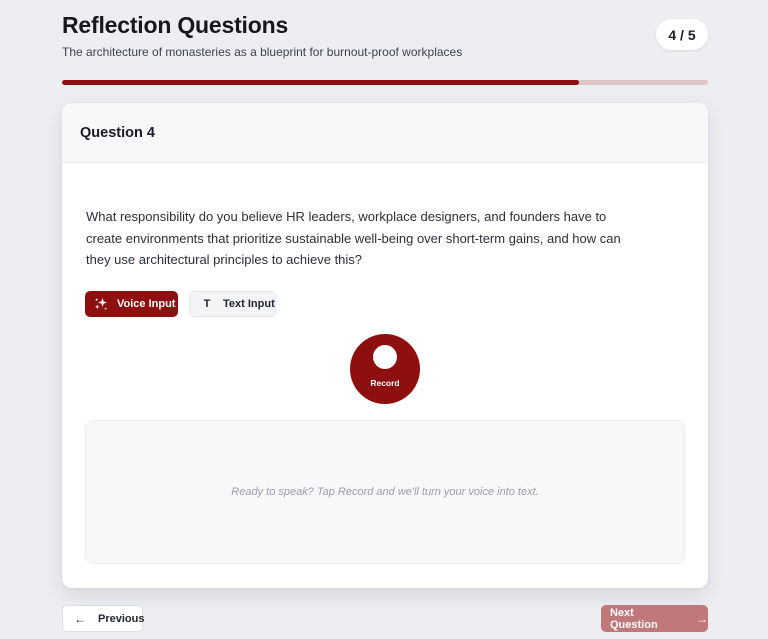  What do you see at coordinates (207, 304) in the screenshot?
I see `text-icon: T` at bounding box center [207, 304].